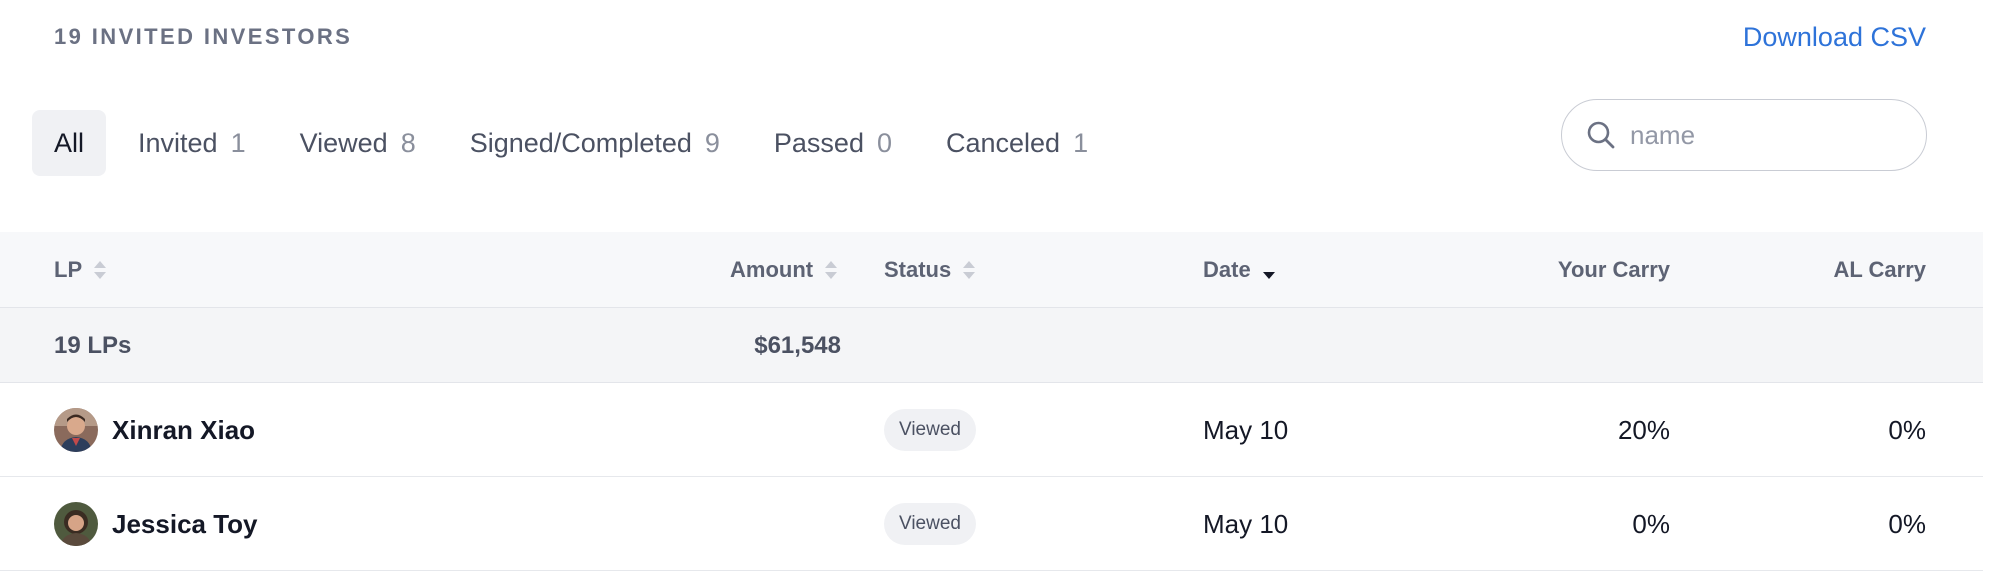 This screenshot has width=1992, height=584. I want to click on tab-label: All, so click(69, 142).